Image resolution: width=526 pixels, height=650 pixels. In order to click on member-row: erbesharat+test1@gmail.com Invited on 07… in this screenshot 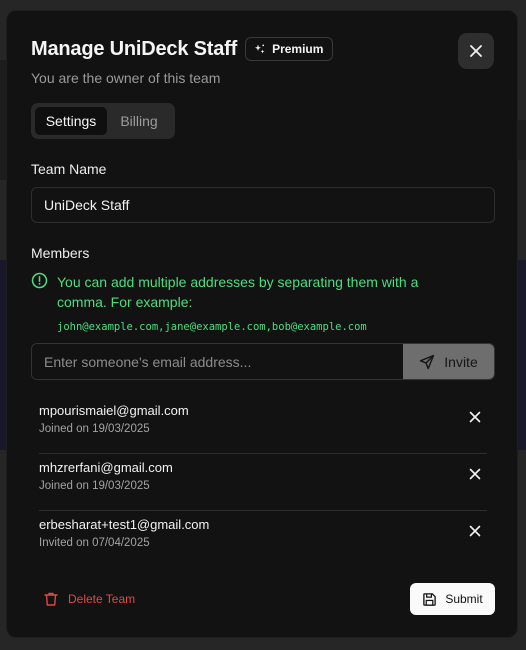, I will do `click(263, 539)`.